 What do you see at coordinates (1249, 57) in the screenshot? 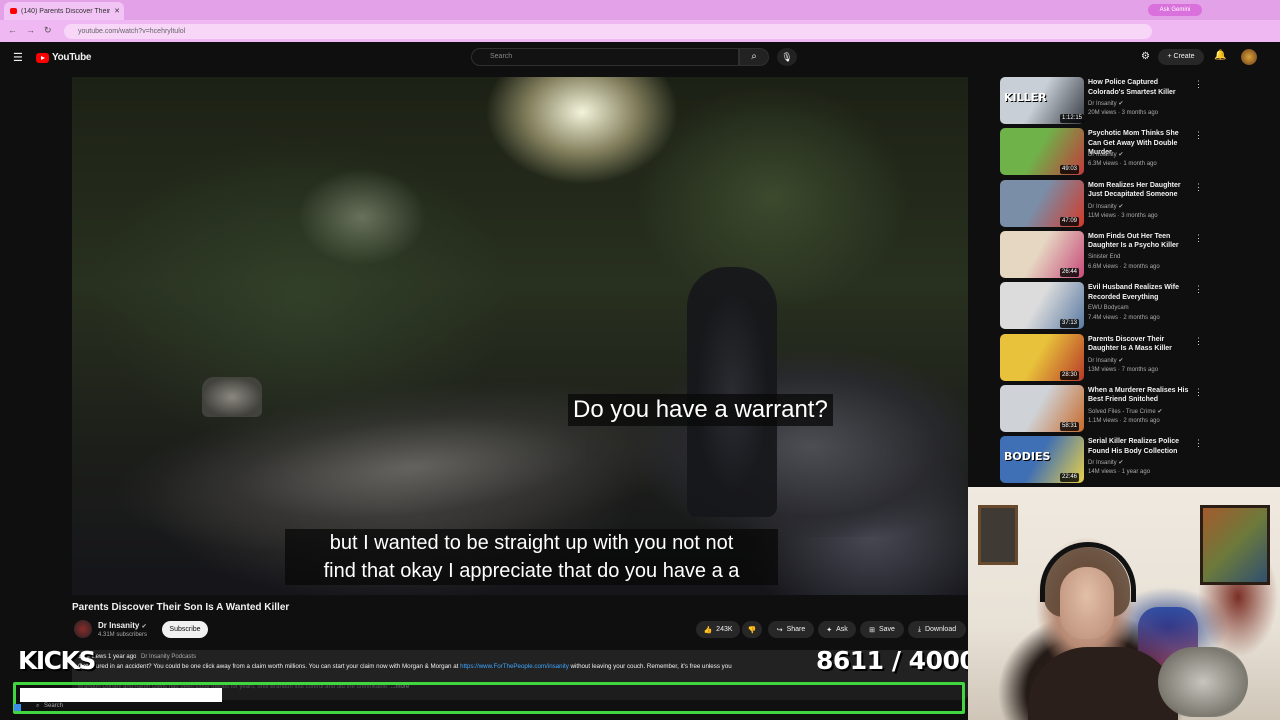
I see `avatar` at bounding box center [1249, 57].